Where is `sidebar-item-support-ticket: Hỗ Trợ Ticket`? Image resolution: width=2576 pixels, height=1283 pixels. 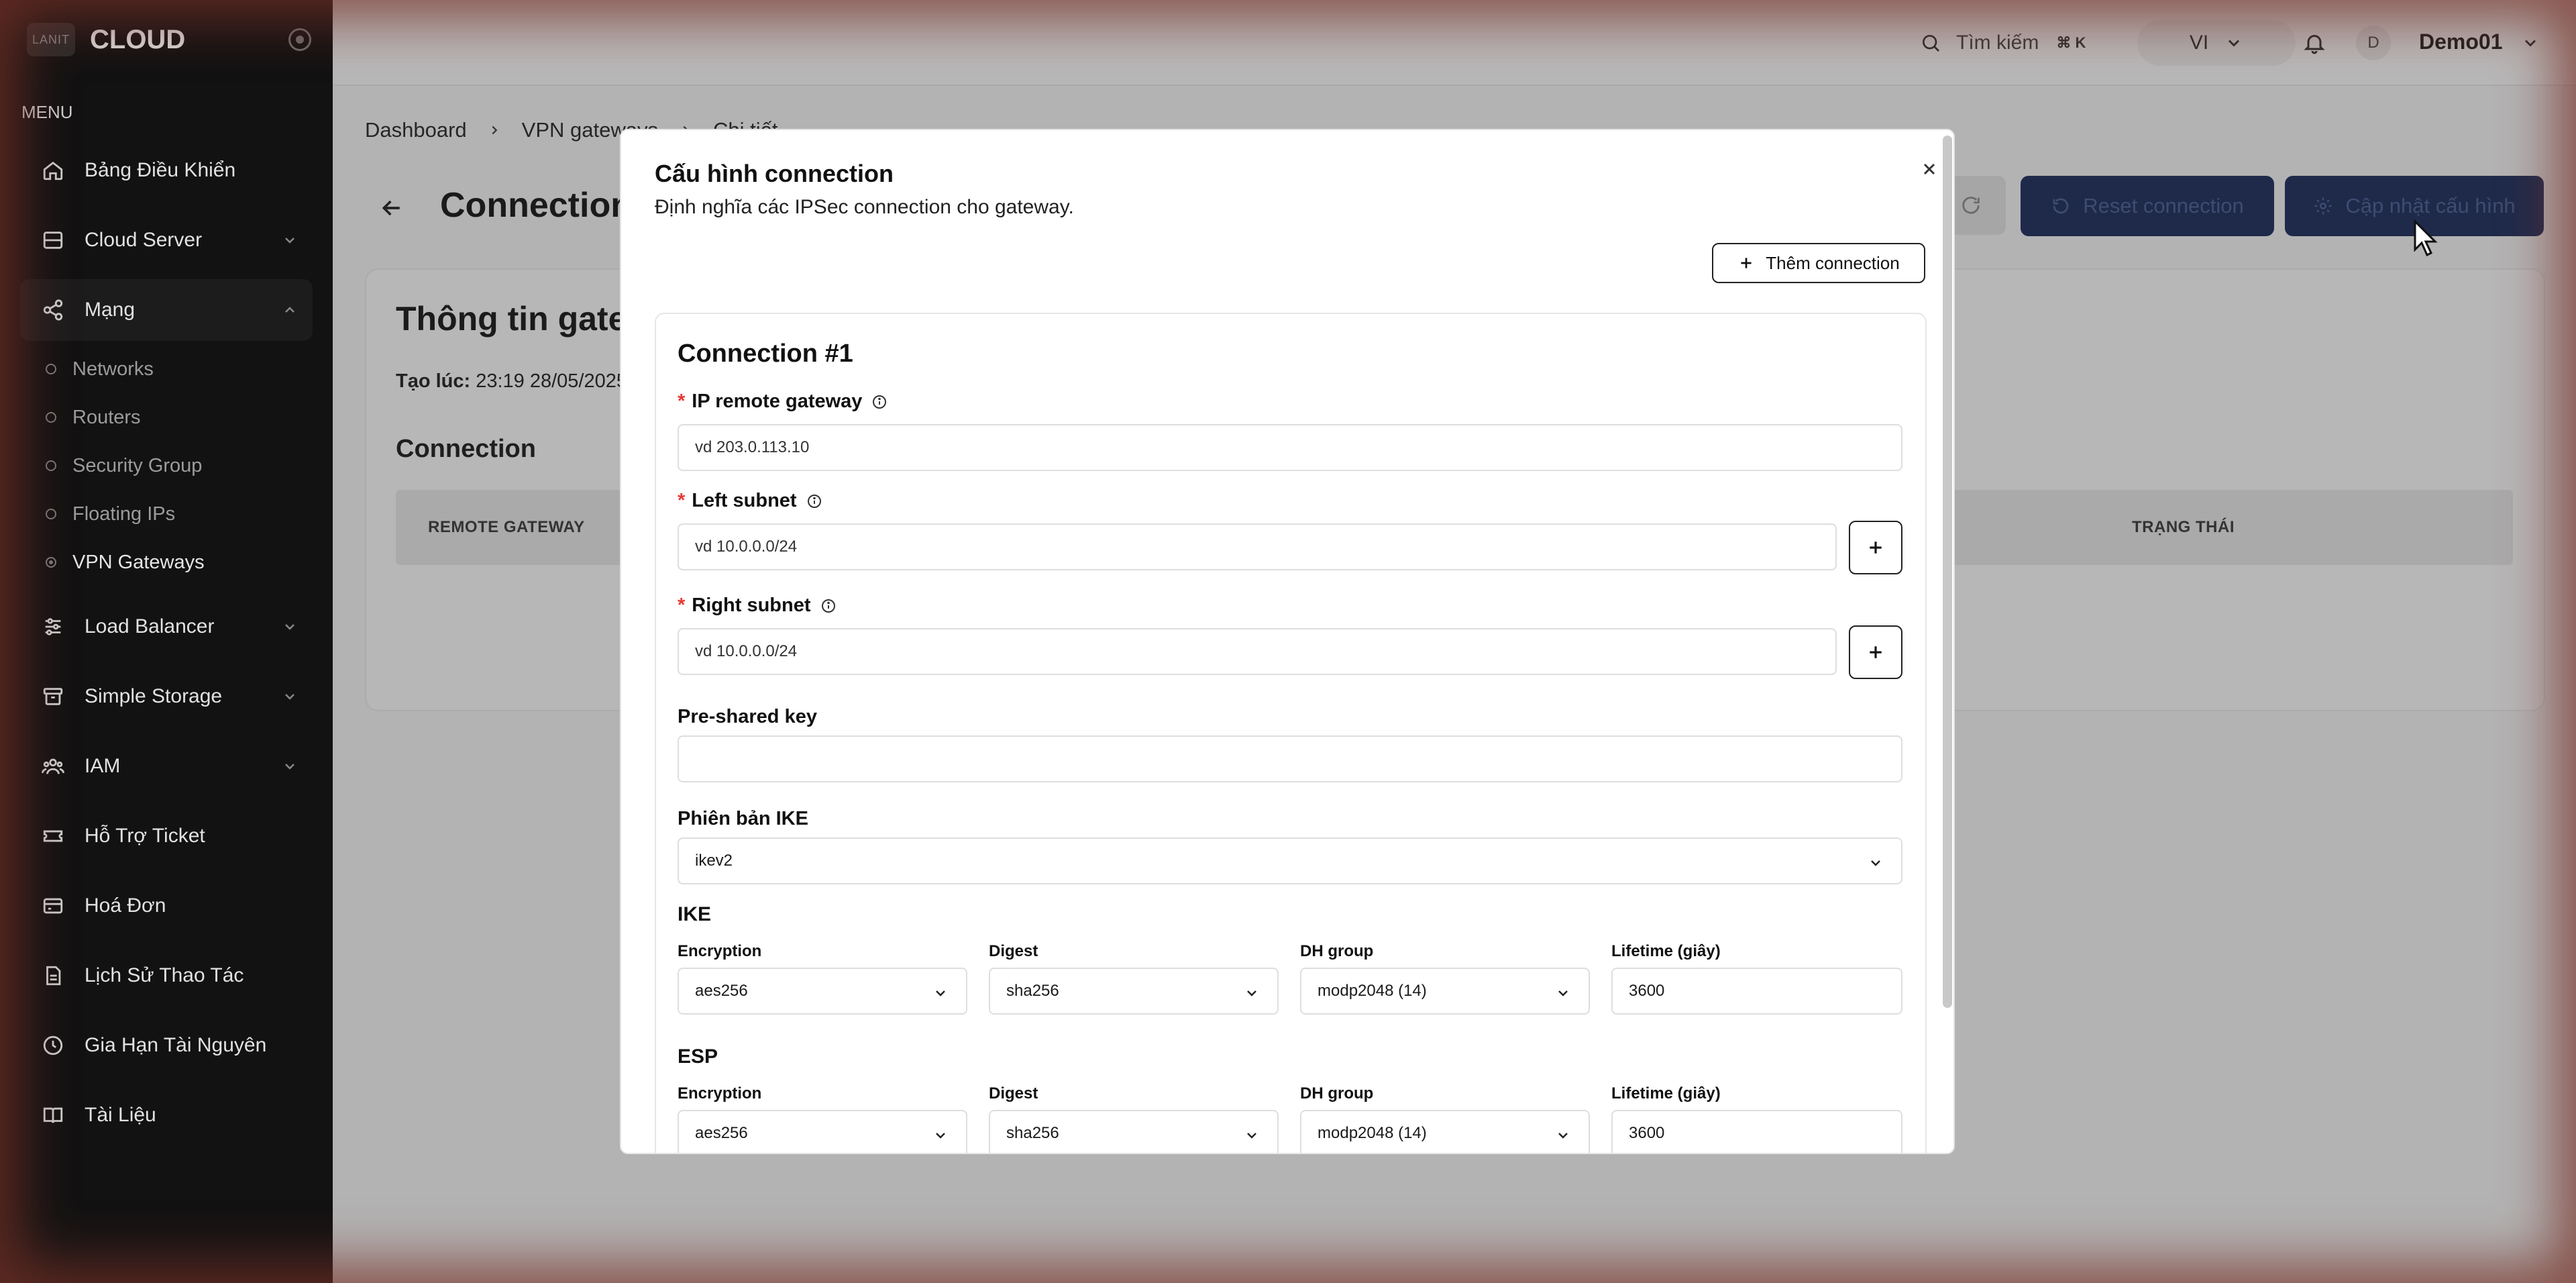 sidebar-item-support-ticket: Hỗ Trợ Ticket is located at coordinates (166, 836).